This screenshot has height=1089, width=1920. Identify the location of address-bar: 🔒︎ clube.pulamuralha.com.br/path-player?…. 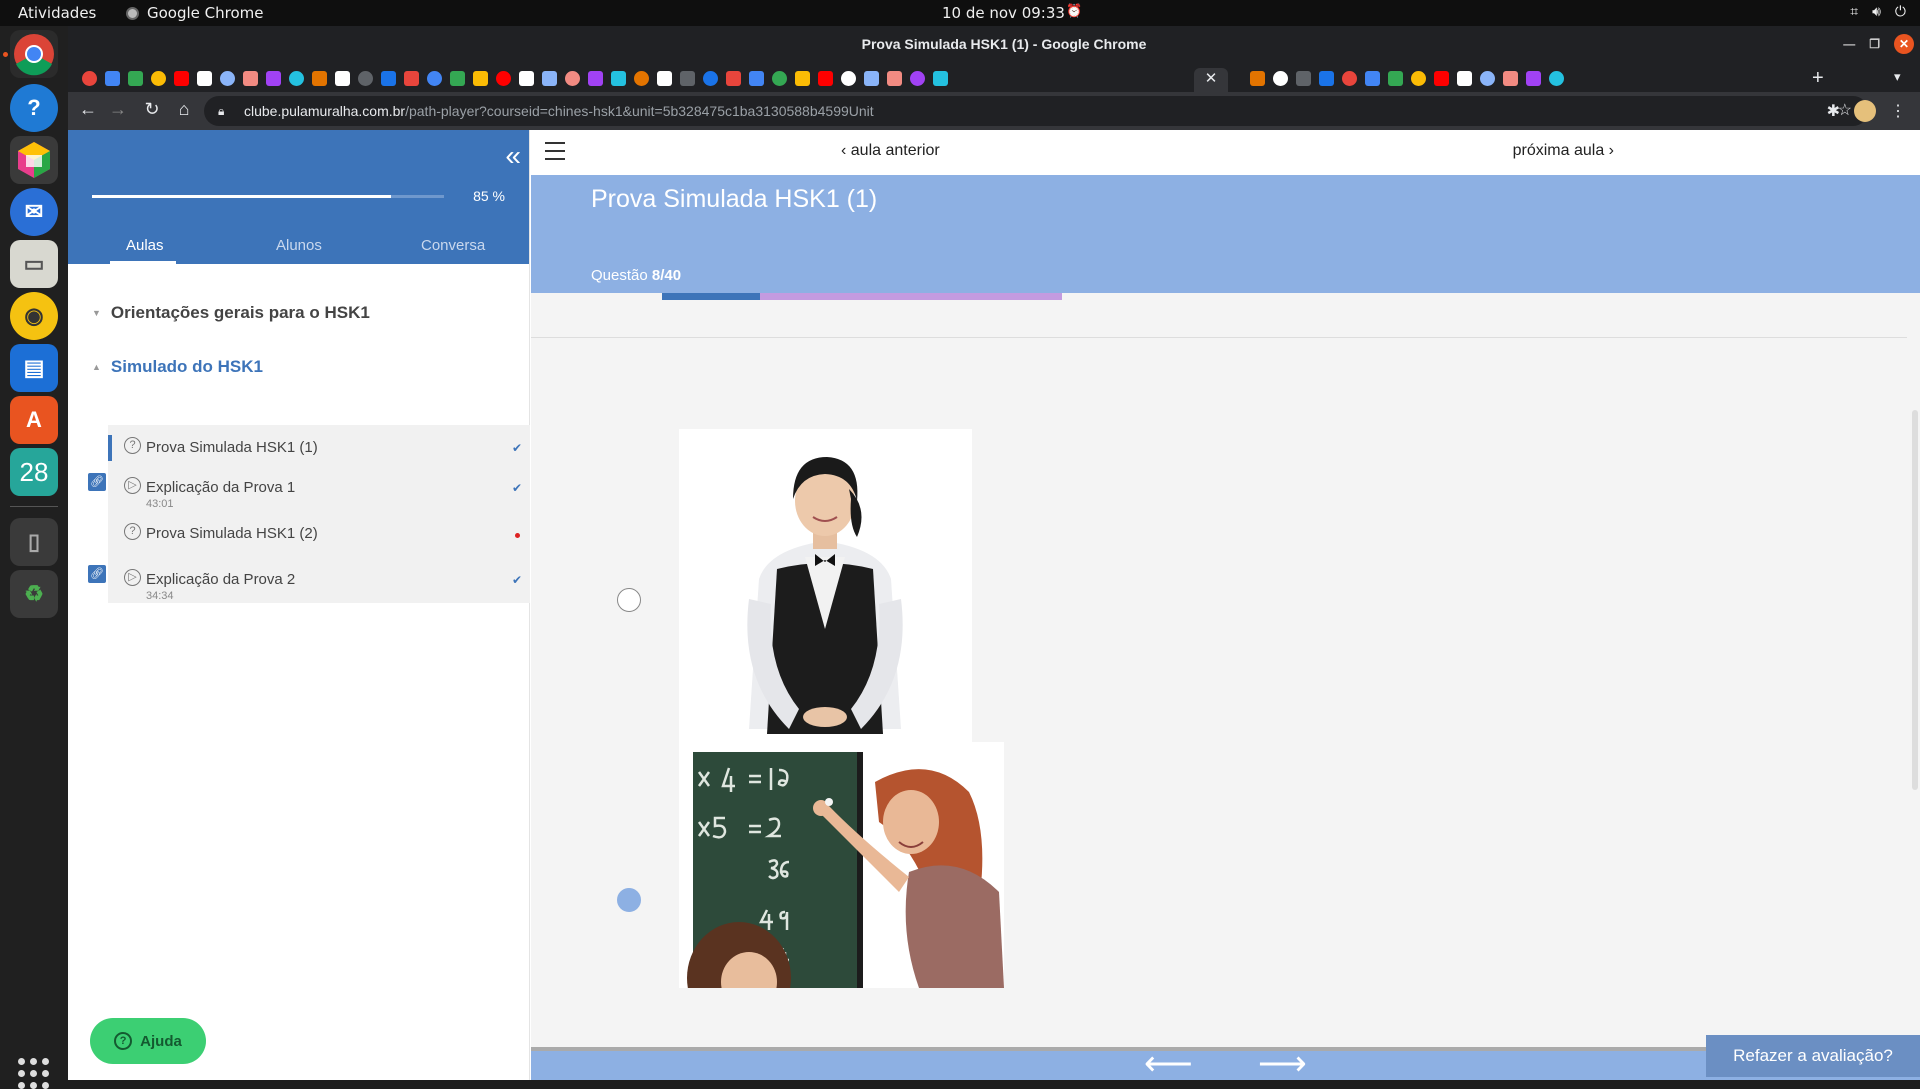
(1036, 111).